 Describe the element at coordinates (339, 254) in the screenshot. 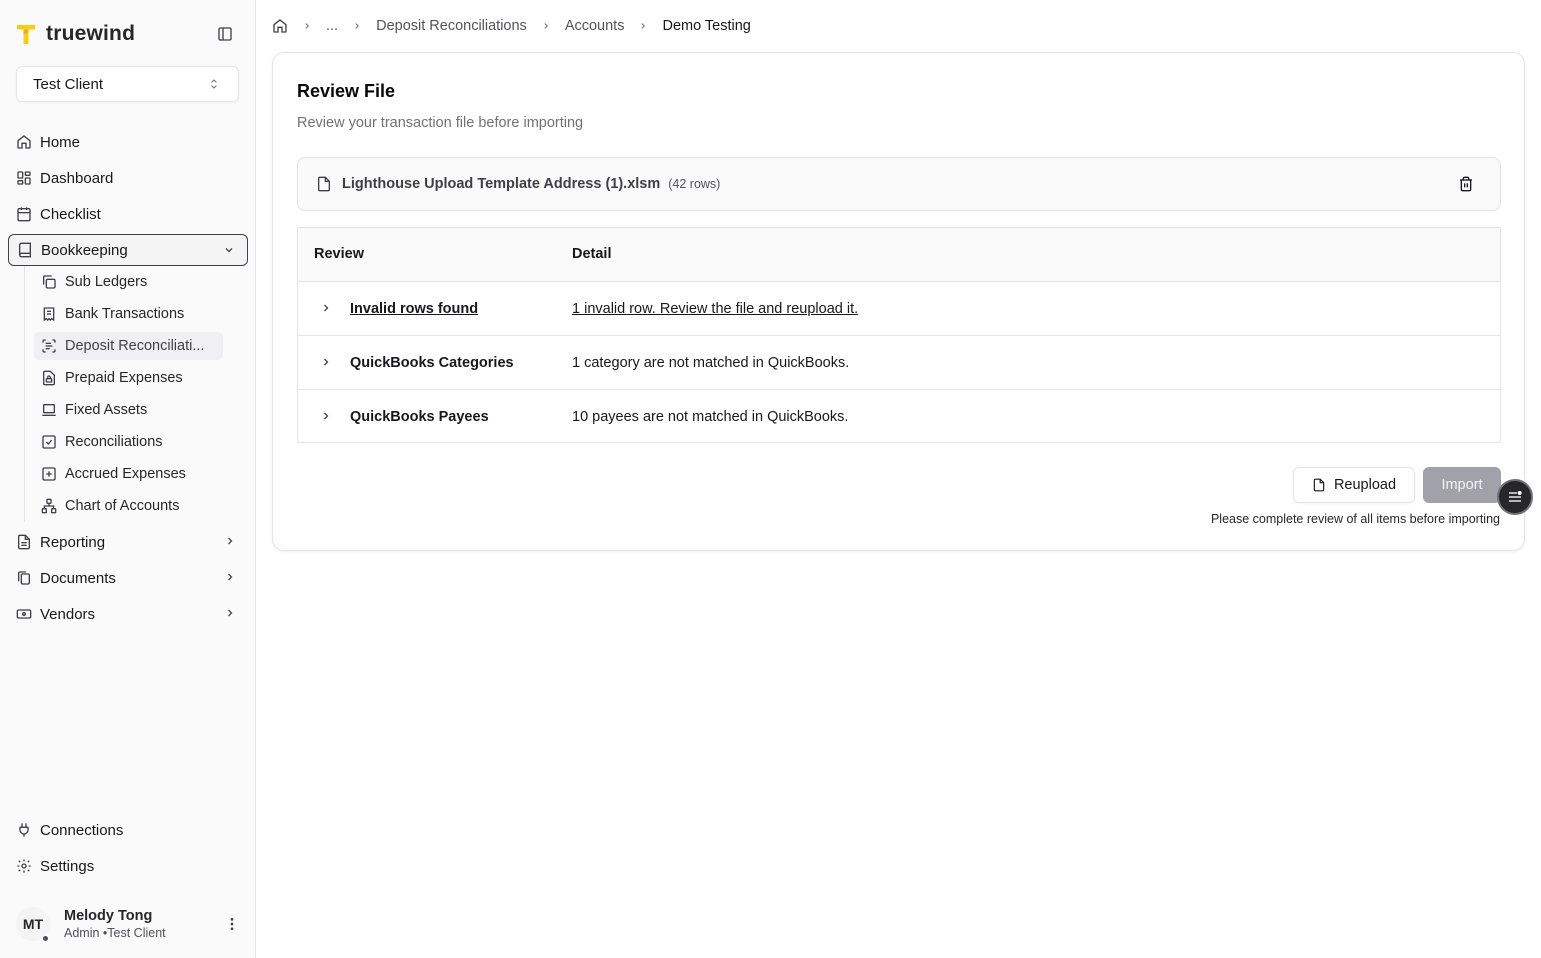

I see `column-header-review: Review` at that location.